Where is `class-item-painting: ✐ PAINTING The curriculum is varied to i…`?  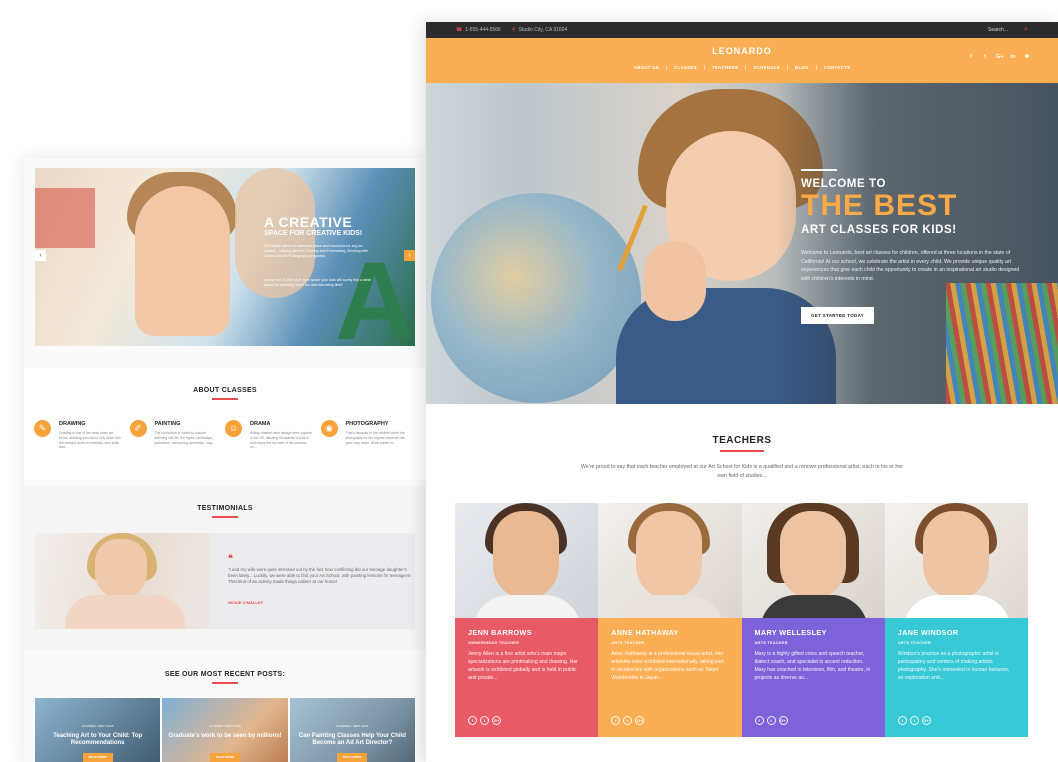
class-item-painting: ✐ PAINTING The curriculum is varied to i… is located at coordinates (177, 440).